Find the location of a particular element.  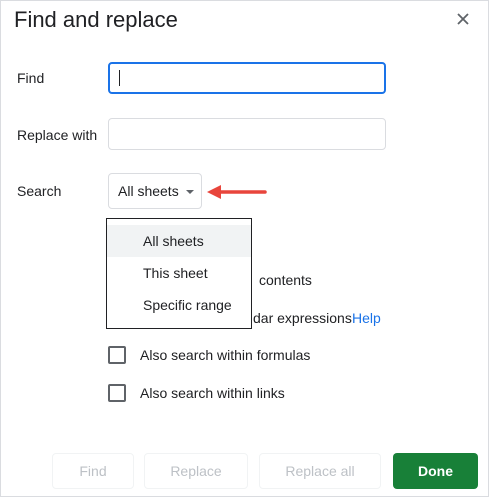

match-case-option-text: contents is located at coordinates (285, 280).